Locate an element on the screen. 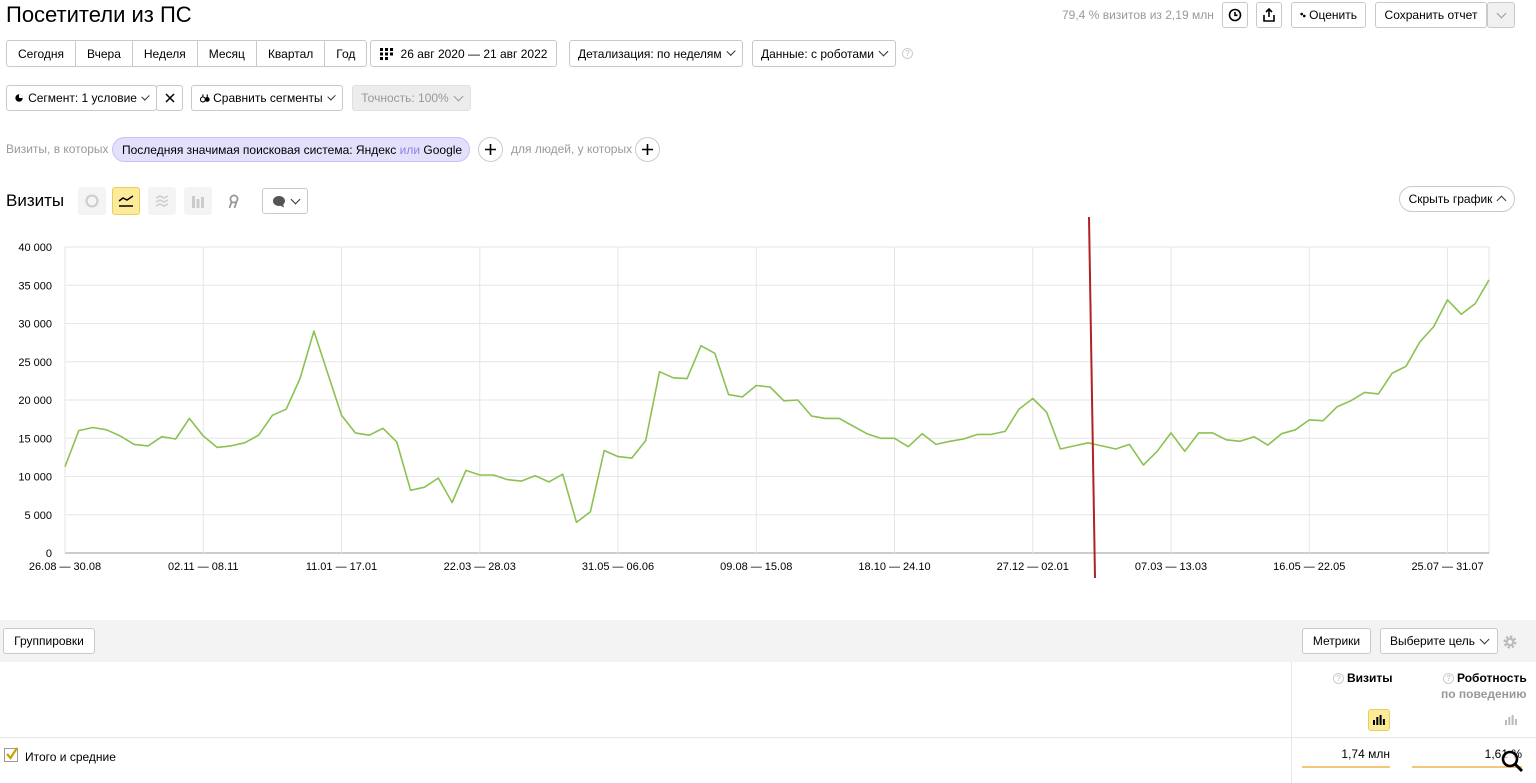 Image resolution: width=1536 pixels, height=783 pixels. data-dropdown: Данные: с роботами is located at coordinates (824, 53).